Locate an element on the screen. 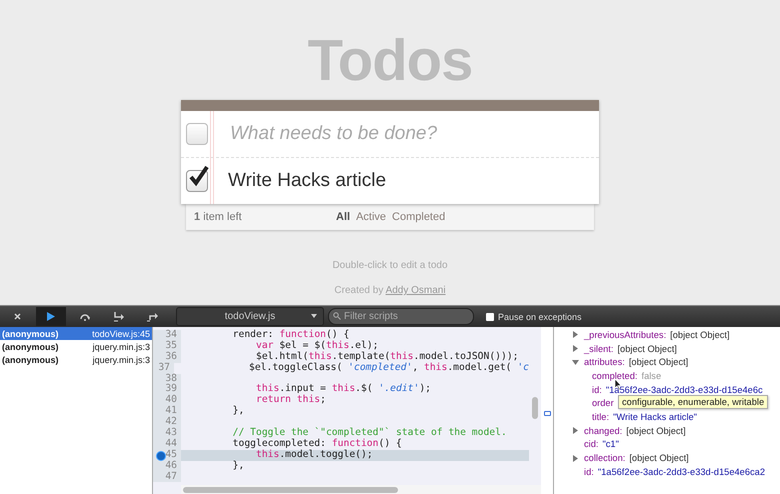 The image size is (780, 494). line-number: 43 is located at coordinates (167, 433).